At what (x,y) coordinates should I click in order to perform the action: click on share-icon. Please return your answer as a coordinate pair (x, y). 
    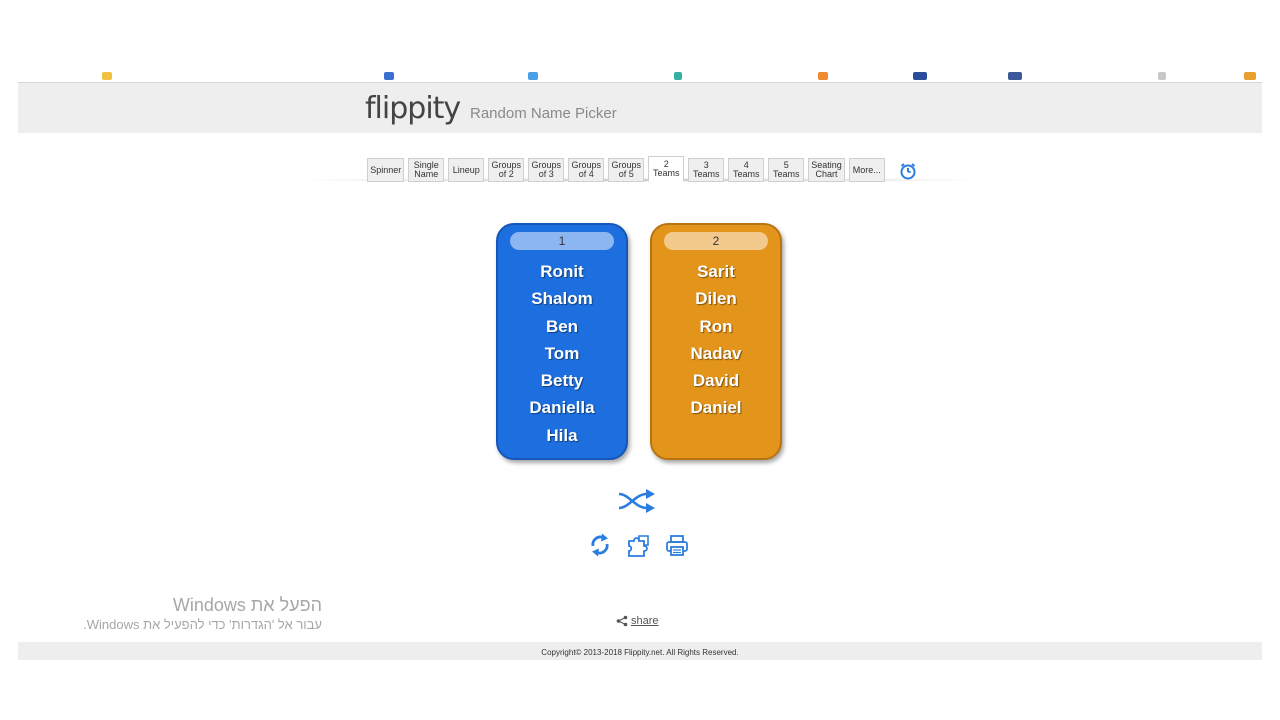
    Looking at the image, I should click on (622, 621).